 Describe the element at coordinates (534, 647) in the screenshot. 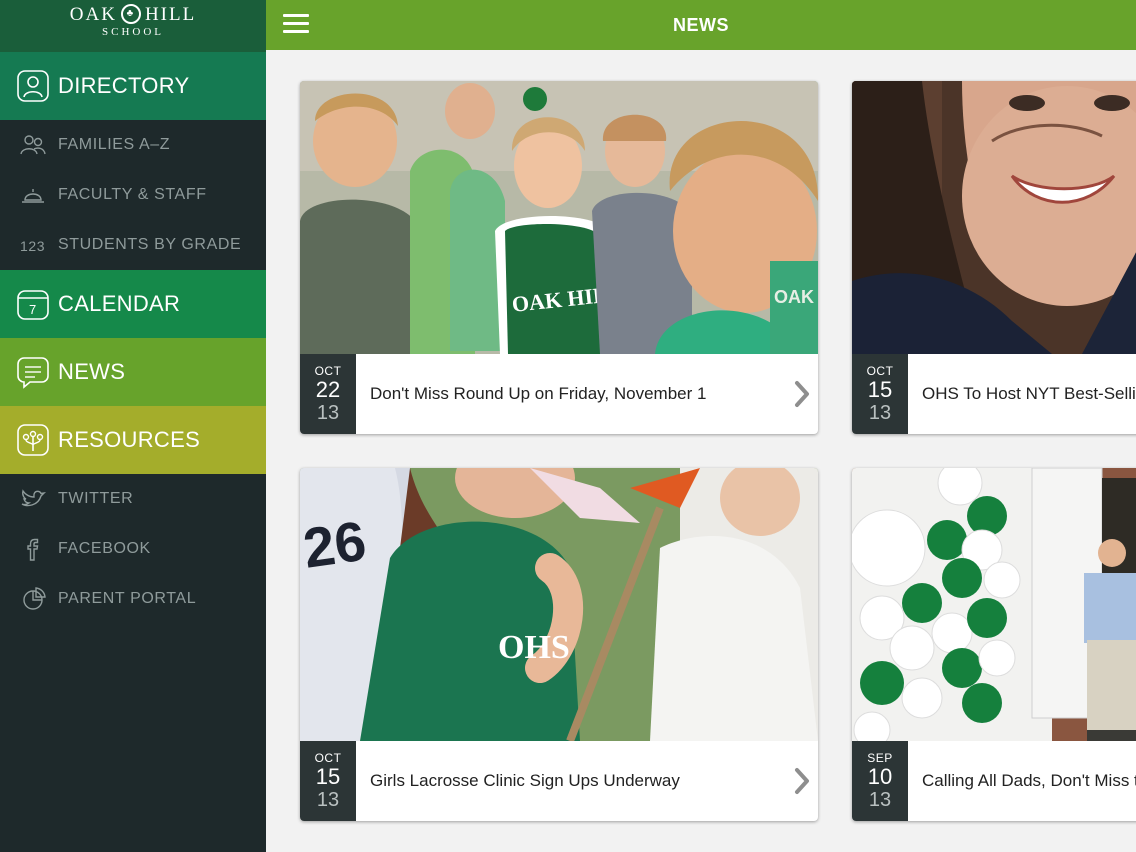

I see `jersey-text: OHS` at that location.